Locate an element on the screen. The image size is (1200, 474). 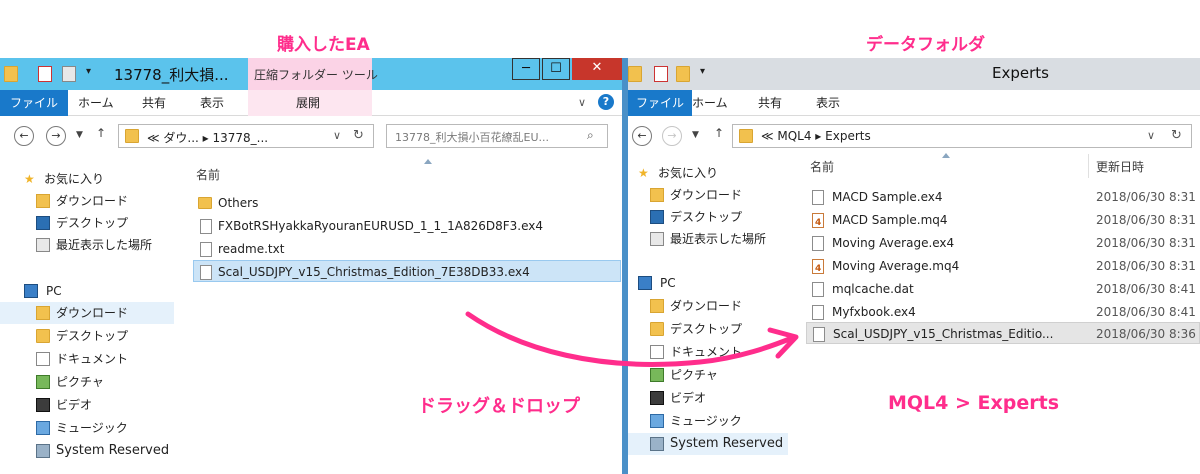
annotation-drag-drop: ドラッグ＆ドロップ is located at coordinates (499, 406).